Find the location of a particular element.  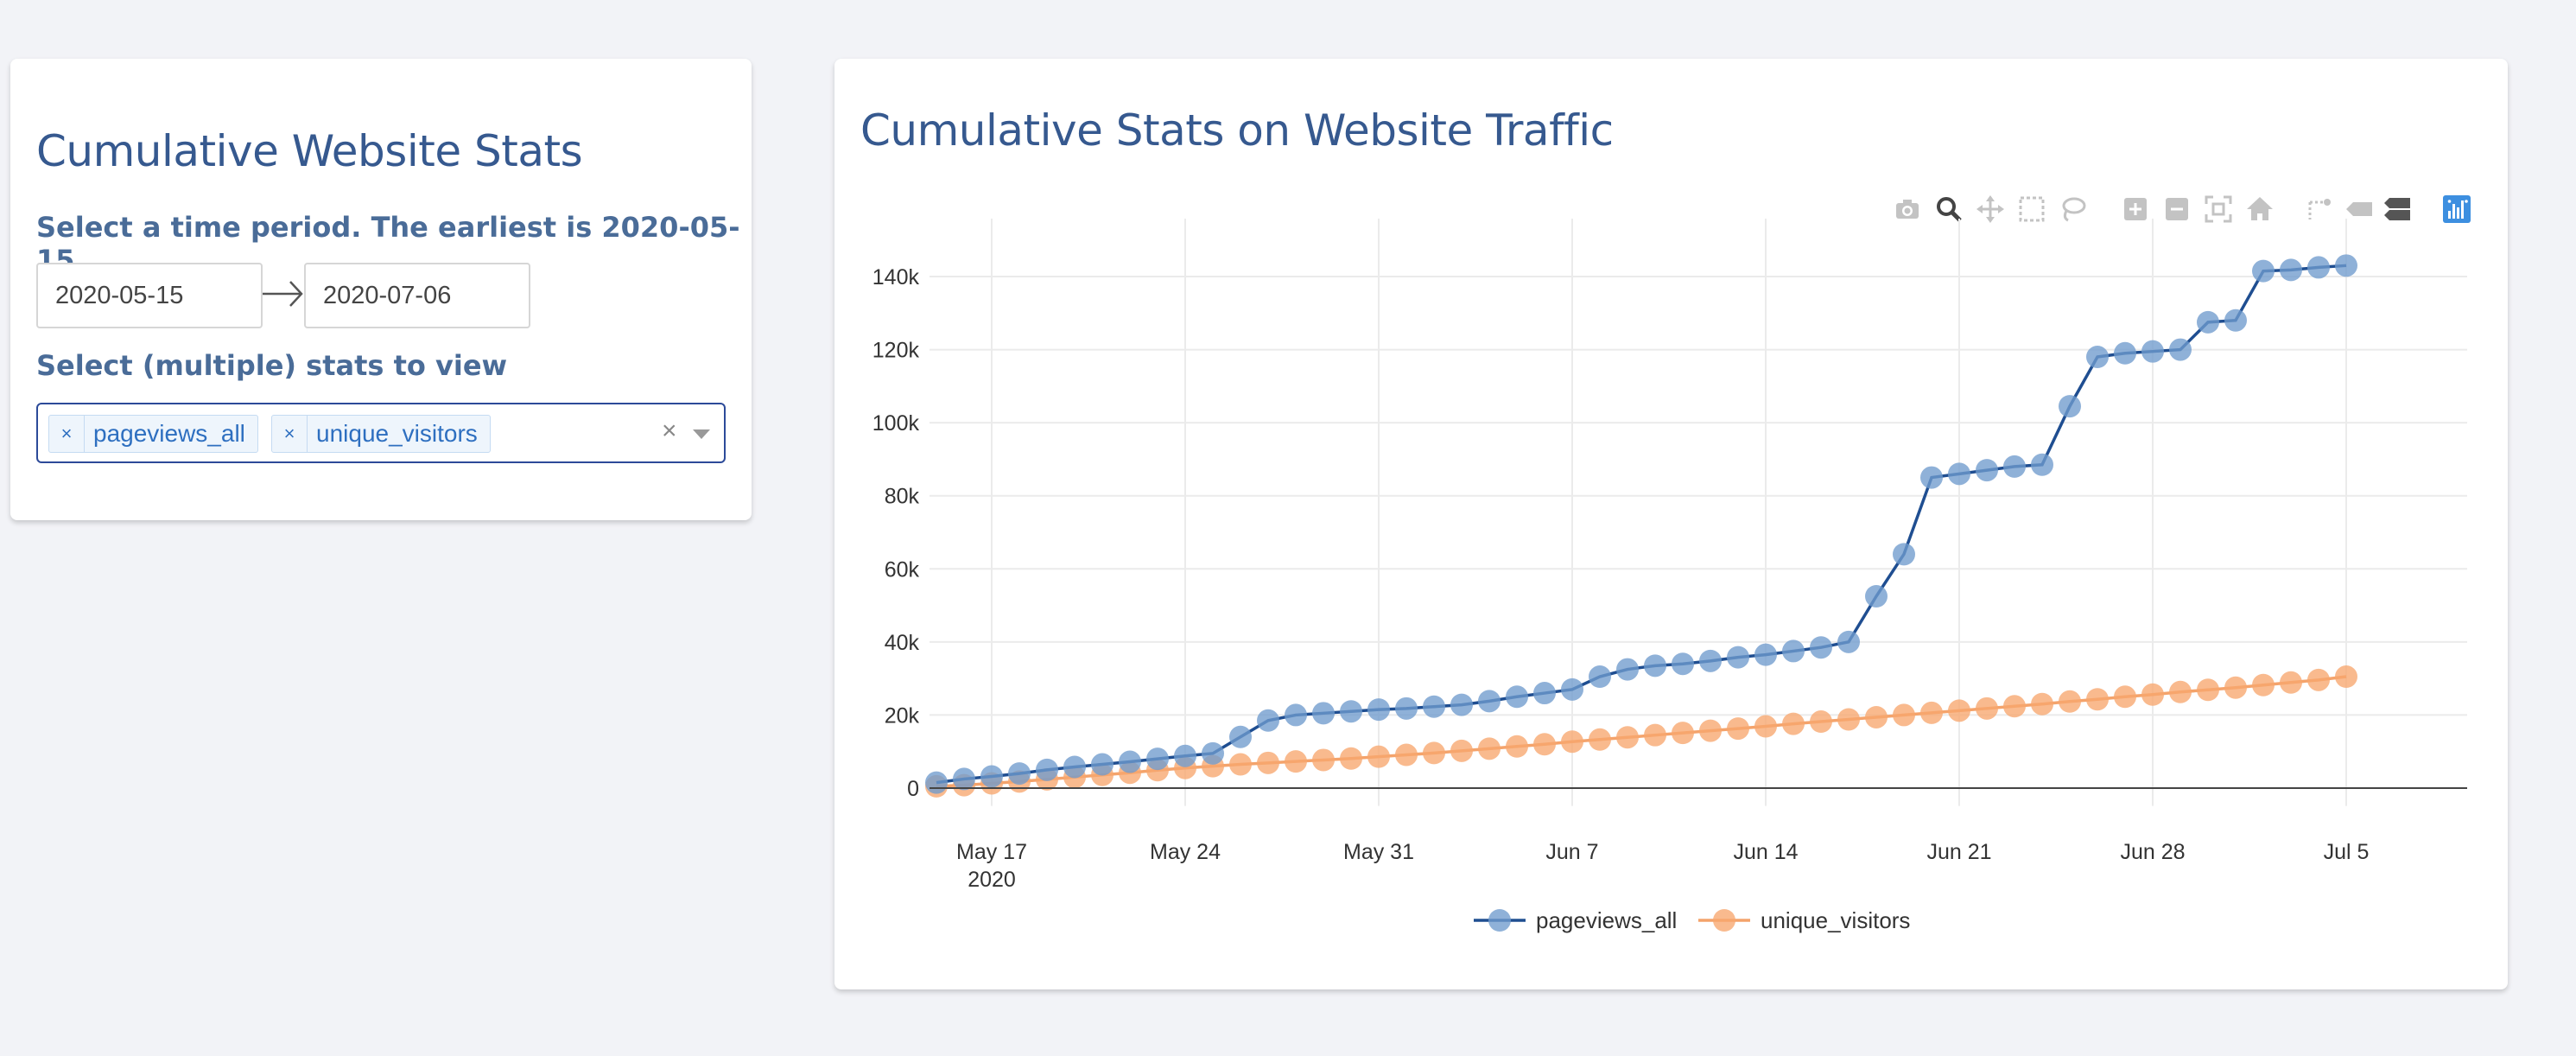

y-tick-label: 20k is located at coordinates (903, 715).